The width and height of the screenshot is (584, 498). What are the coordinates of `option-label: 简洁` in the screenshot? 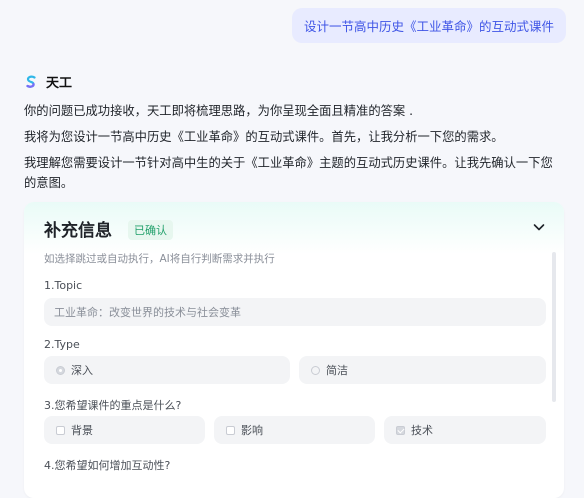 It's located at (337, 370).